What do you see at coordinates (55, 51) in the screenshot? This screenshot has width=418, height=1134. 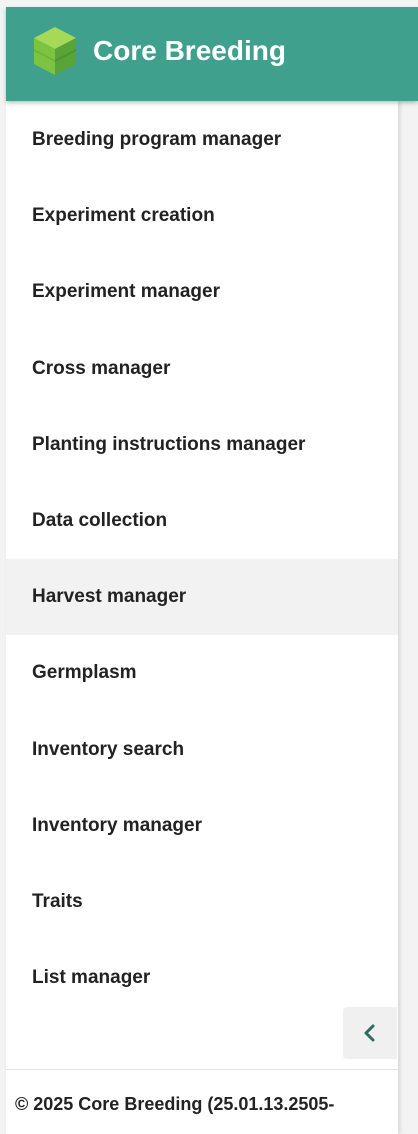 I see `cube-logo-icon` at bounding box center [55, 51].